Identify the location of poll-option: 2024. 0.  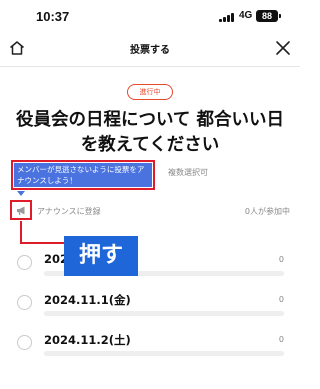
(150, 267).